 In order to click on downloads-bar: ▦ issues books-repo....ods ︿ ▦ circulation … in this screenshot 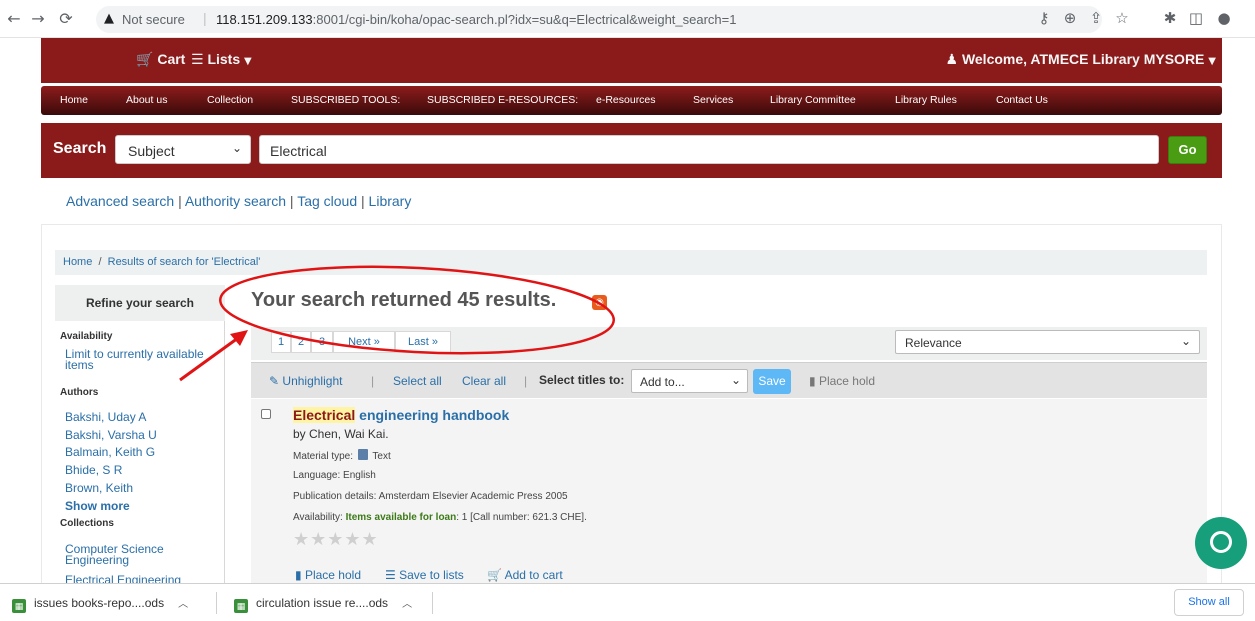, I will do `click(627, 602)`.